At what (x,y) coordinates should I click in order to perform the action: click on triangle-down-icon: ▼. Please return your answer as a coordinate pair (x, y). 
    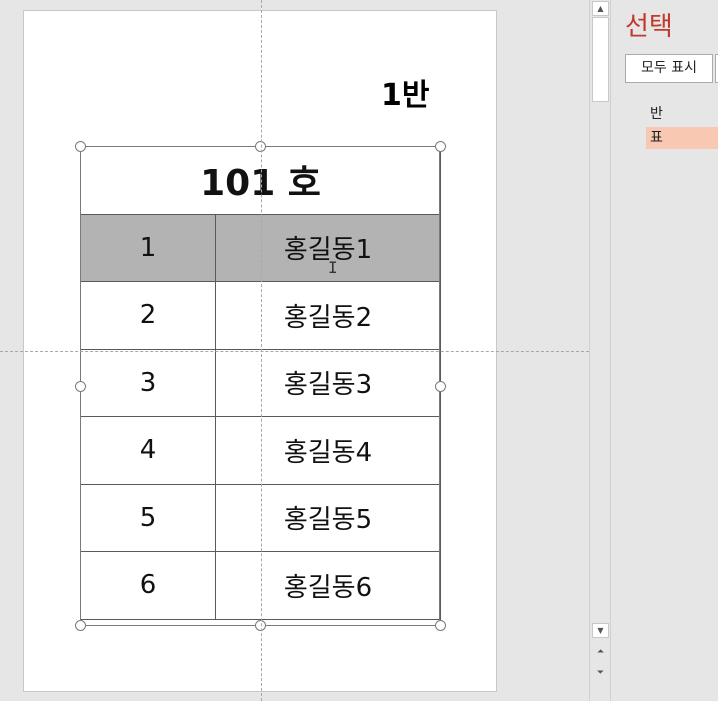
    Looking at the image, I should click on (600, 630).